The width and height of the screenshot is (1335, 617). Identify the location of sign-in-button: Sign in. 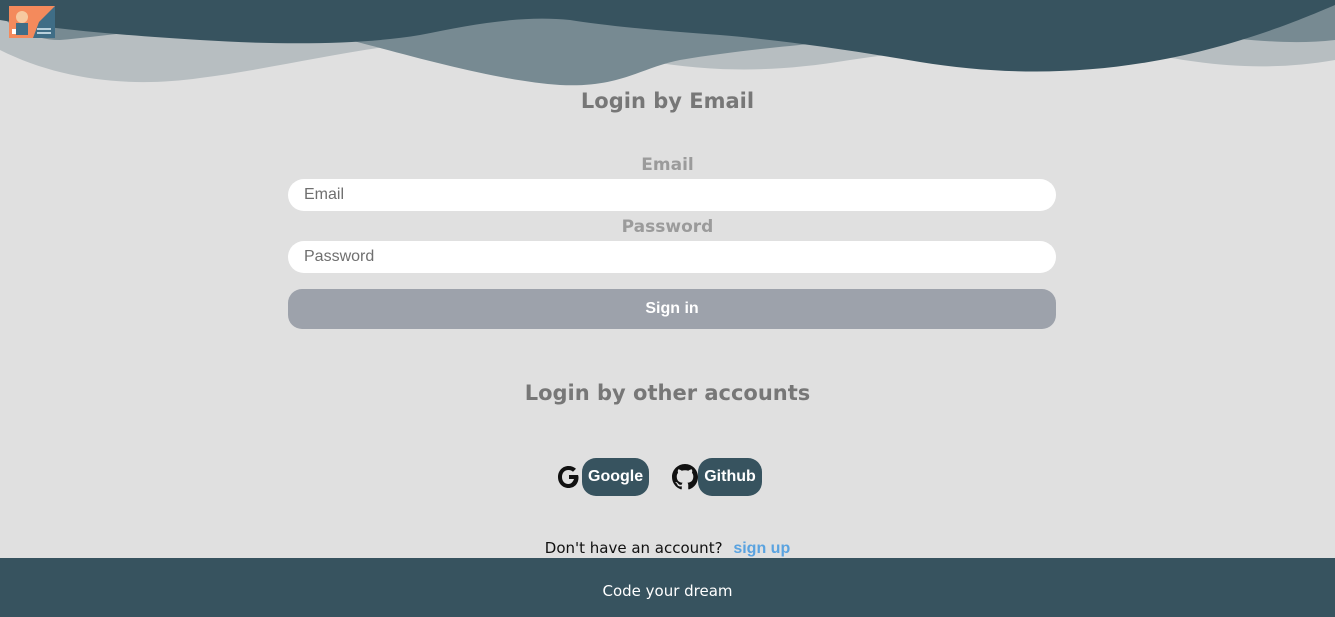
(672, 309).